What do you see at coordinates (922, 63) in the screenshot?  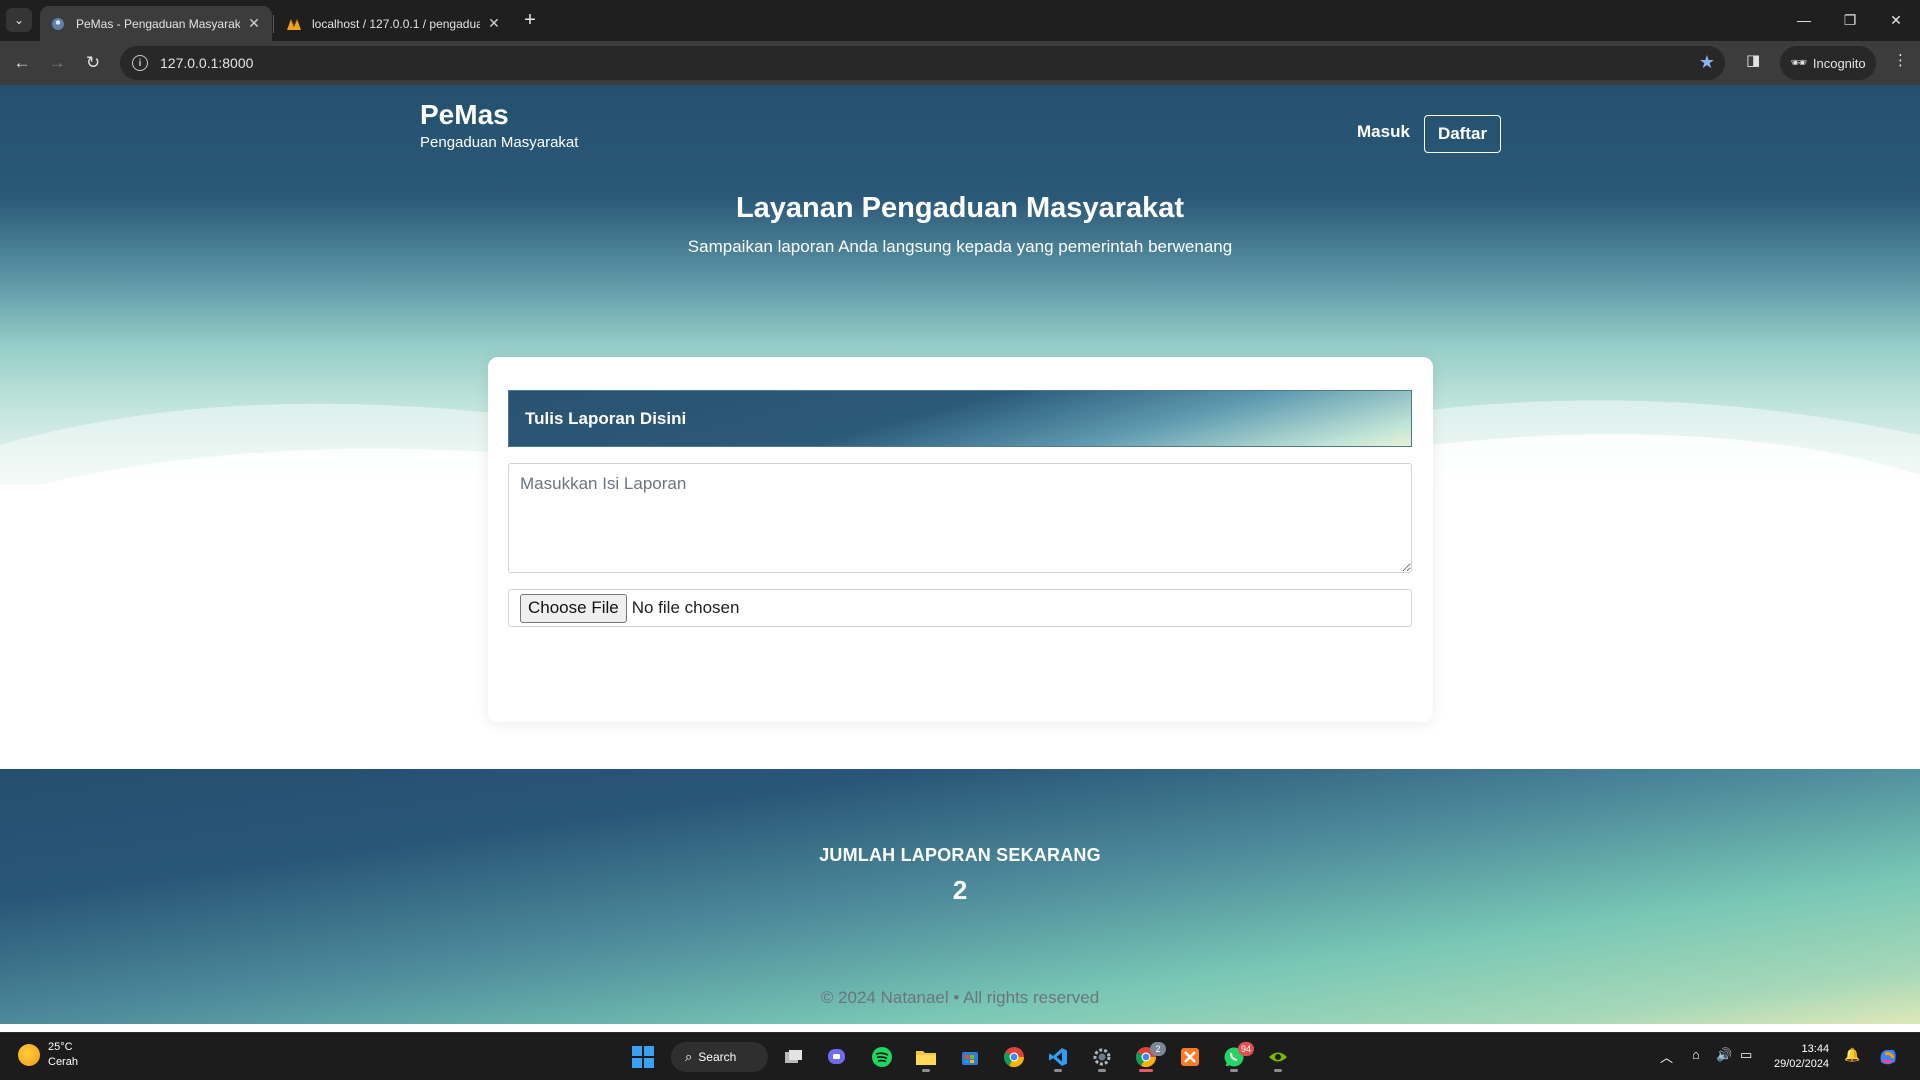 I see `address-bar: i 127.0.0.1:8000 ★` at bounding box center [922, 63].